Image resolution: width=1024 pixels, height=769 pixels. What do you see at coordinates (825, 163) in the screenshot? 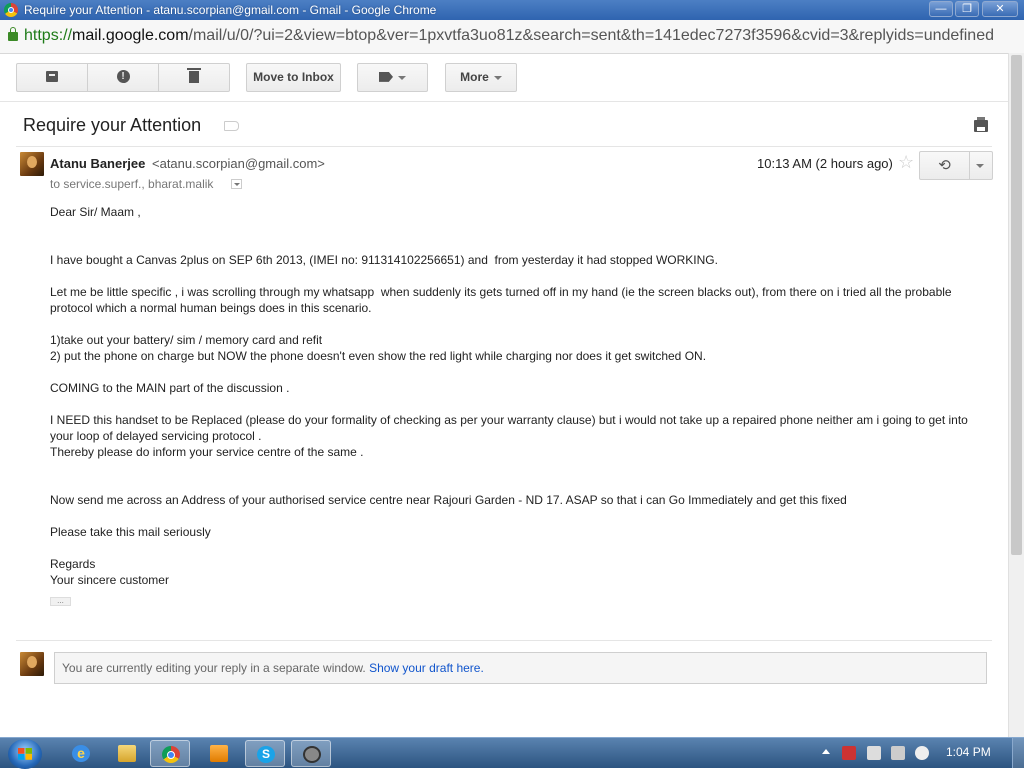
I see `message-time: 10:13 AM (2 hours ago)` at bounding box center [825, 163].